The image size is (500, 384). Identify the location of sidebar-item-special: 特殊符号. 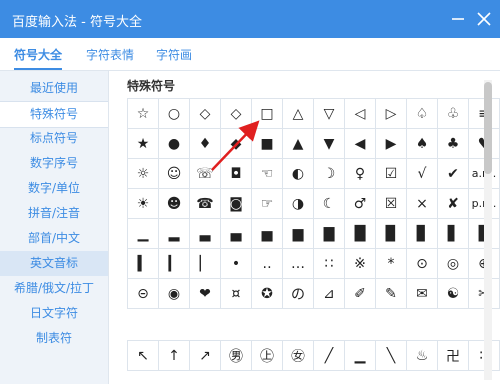
(54, 114).